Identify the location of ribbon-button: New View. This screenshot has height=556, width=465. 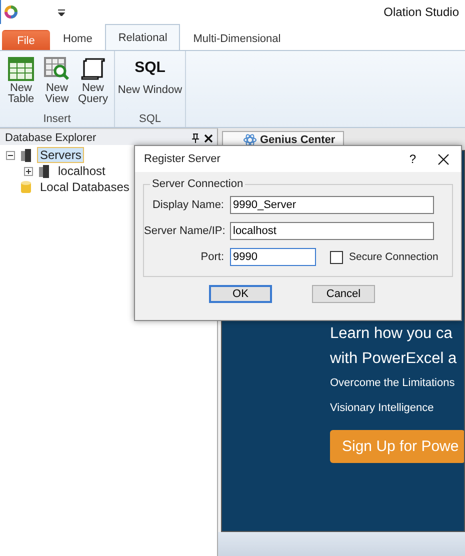
(57, 84).